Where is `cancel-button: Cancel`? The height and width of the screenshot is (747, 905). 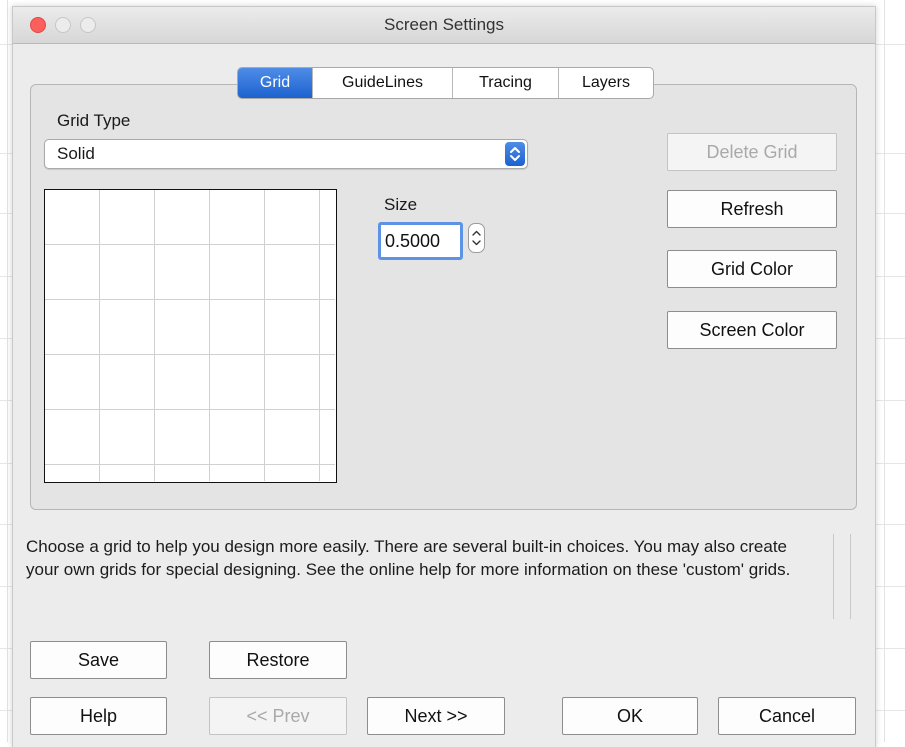 cancel-button: Cancel is located at coordinates (787, 716).